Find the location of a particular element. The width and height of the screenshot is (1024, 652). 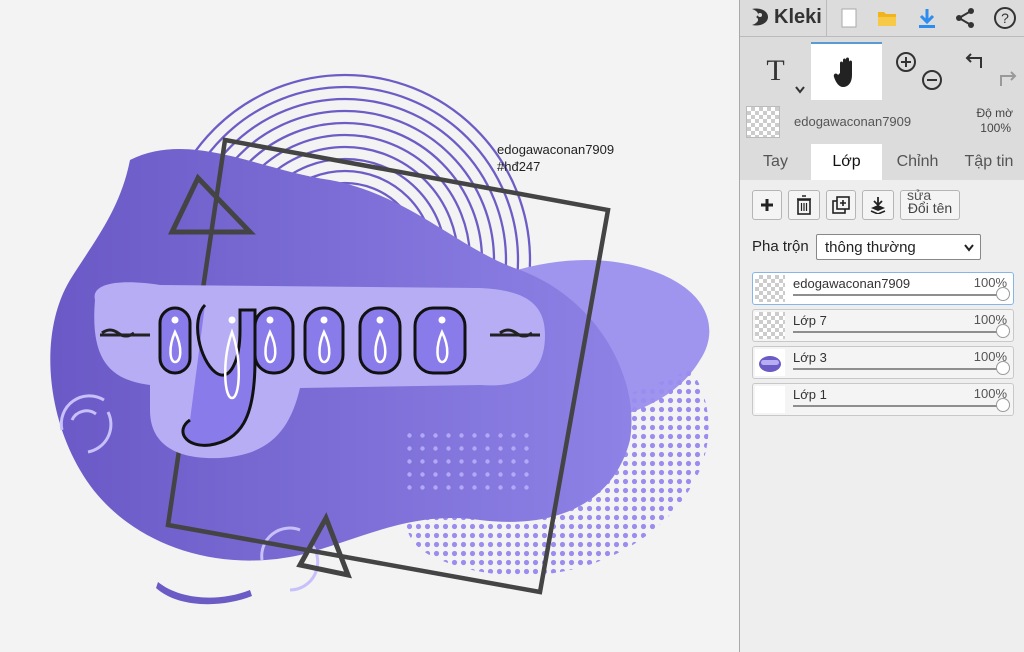

layer-name: Lớp 7 is located at coordinates (810, 320).